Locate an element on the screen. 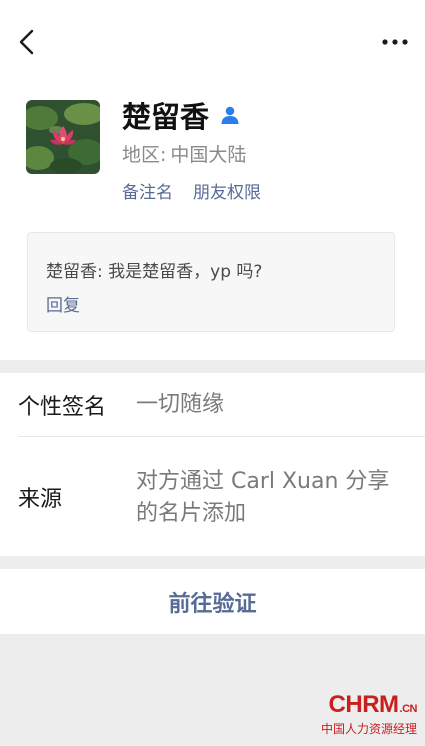  signature-row: 个性签名 一切随缘 is located at coordinates (212, 404).